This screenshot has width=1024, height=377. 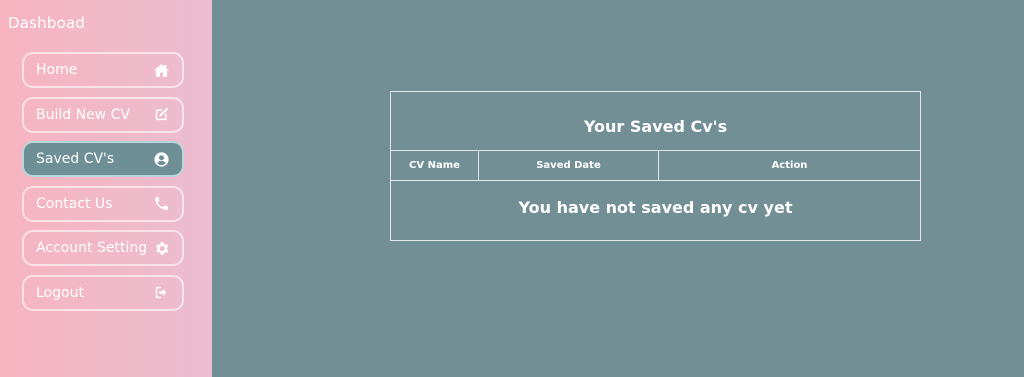 What do you see at coordinates (47, 23) in the screenshot?
I see `brand-title: Dashboad` at bounding box center [47, 23].